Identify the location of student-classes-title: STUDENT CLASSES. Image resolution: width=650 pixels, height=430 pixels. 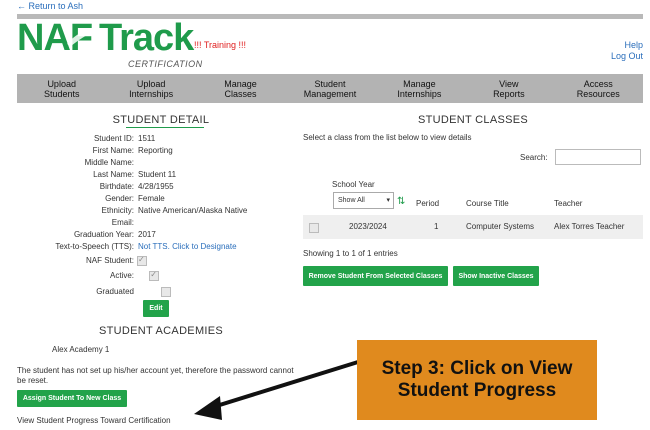
(473, 120).